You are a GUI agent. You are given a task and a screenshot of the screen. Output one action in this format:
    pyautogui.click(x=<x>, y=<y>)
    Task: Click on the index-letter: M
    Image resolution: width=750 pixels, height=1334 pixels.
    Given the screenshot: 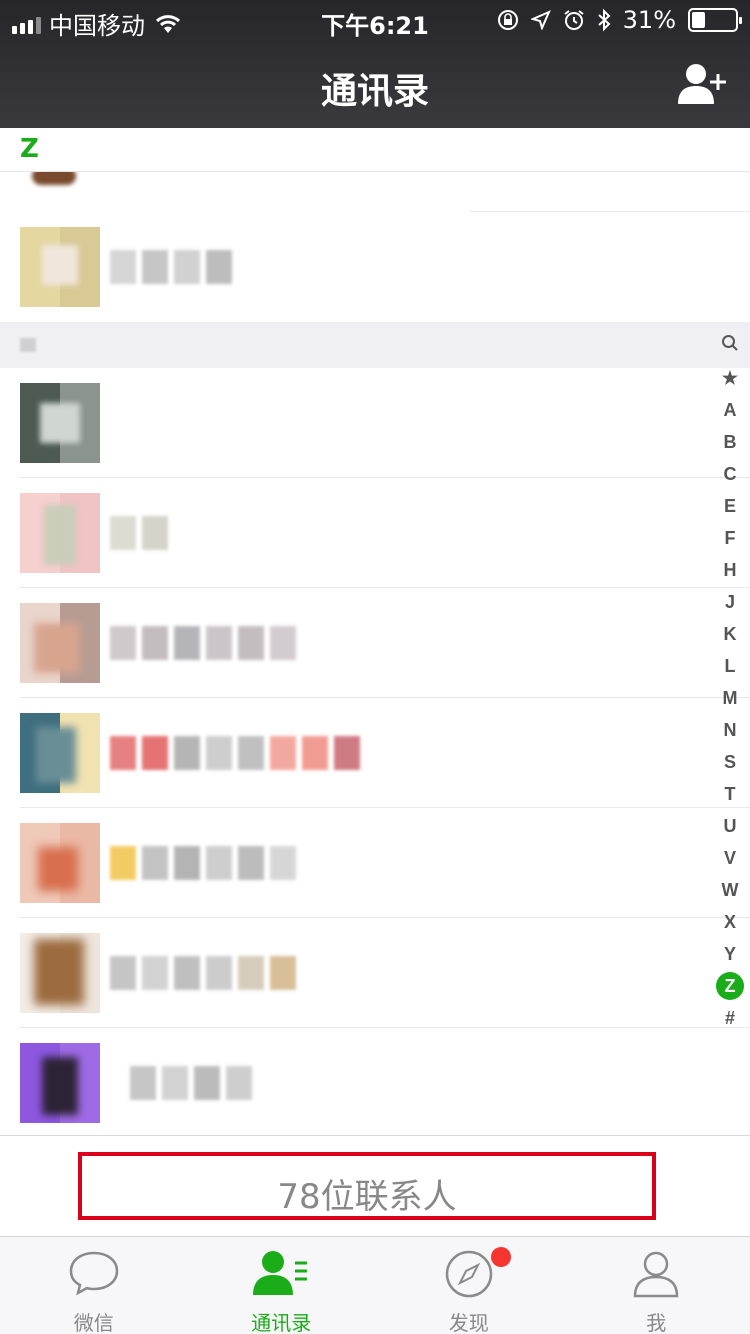 What is the action you would take?
    pyautogui.click(x=730, y=698)
    